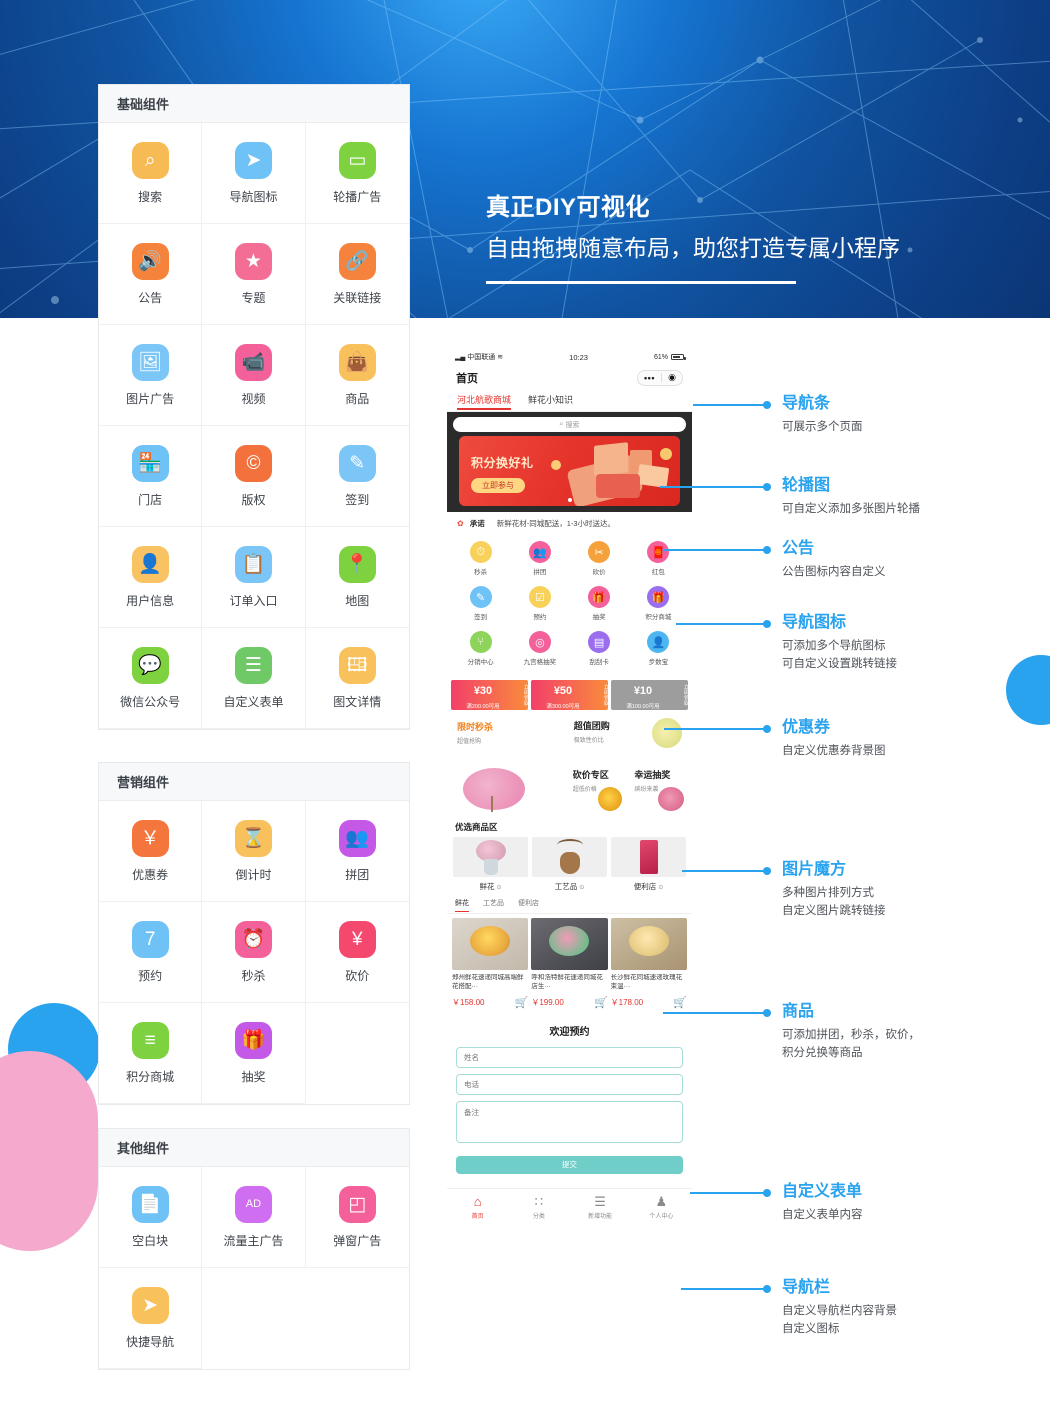 The height and width of the screenshot is (1408, 1050). What do you see at coordinates (498, 485) in the screenshot?
I see `banner-cta-button: 立即参与` at bounding box center [498, 485].